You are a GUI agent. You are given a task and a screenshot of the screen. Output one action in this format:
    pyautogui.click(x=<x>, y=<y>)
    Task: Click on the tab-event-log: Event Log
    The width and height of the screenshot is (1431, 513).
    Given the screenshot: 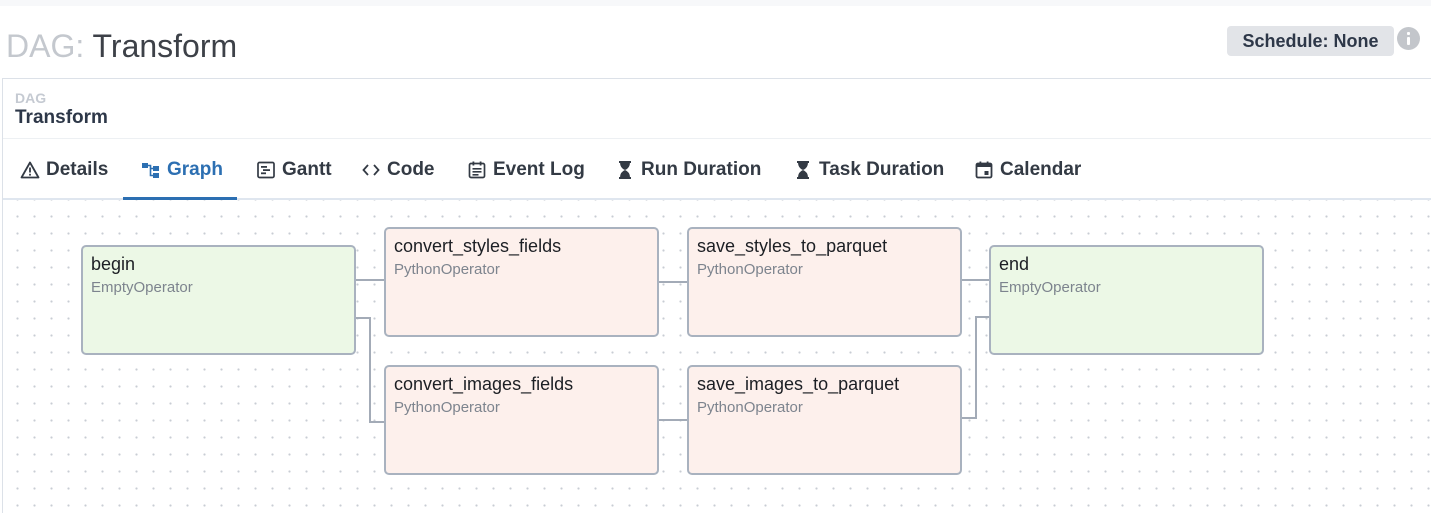 What is the action you would take?
    pyautogui.click(x=526, y=169)
    